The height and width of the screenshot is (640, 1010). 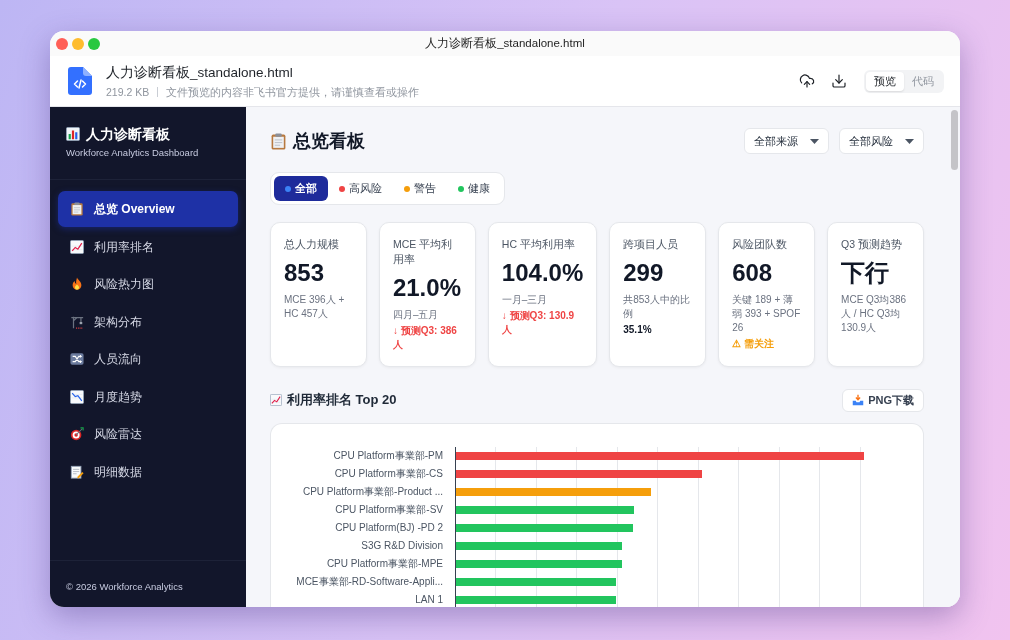 What do you see at coordinates (360, 188) in the screenshot?
I see `risk-tab: 高风险` at bounding box center [360, 188].